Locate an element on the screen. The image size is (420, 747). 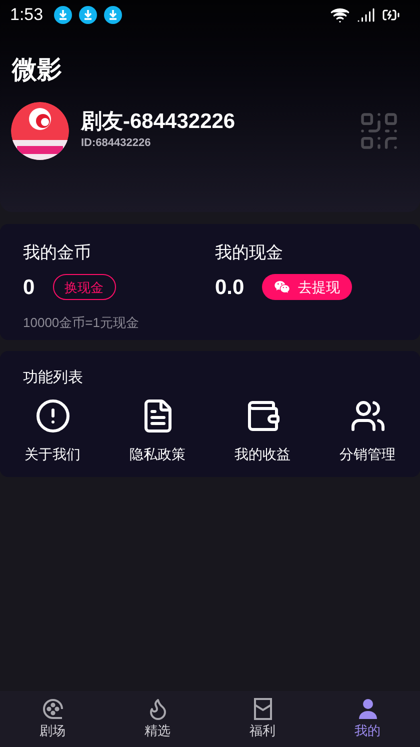
exchange-rate: 10000金币=1元现金 is located at coordinates (81, 323).